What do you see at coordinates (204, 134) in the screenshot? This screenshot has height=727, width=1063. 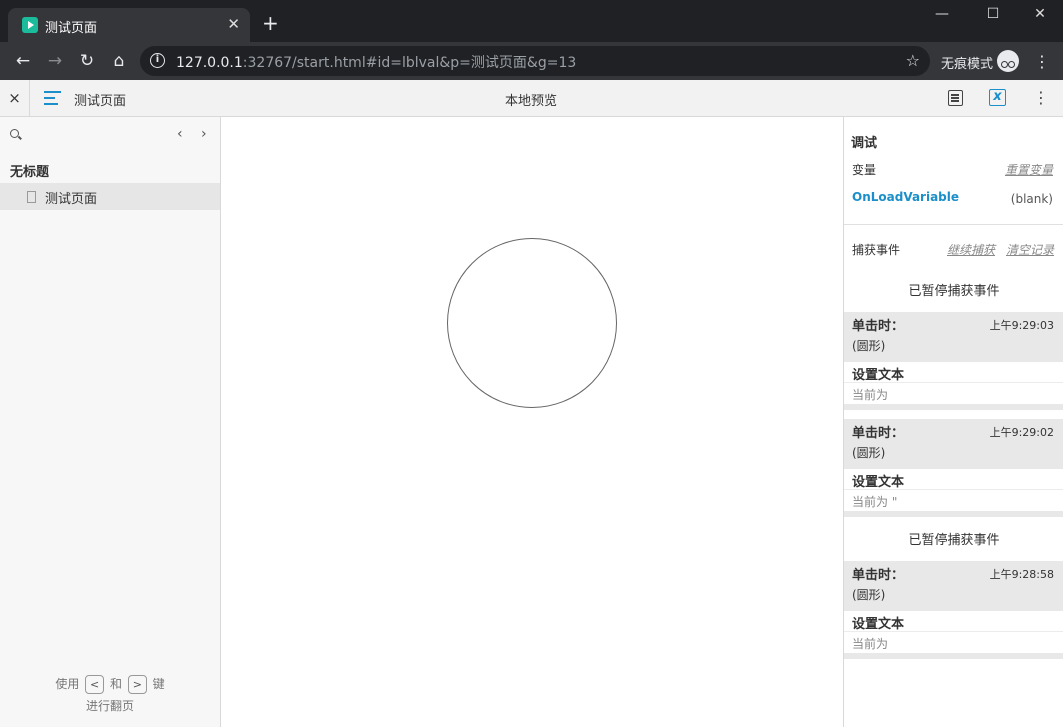 I see `chevron-right-icon: ›` at bounding box center [204, 134].